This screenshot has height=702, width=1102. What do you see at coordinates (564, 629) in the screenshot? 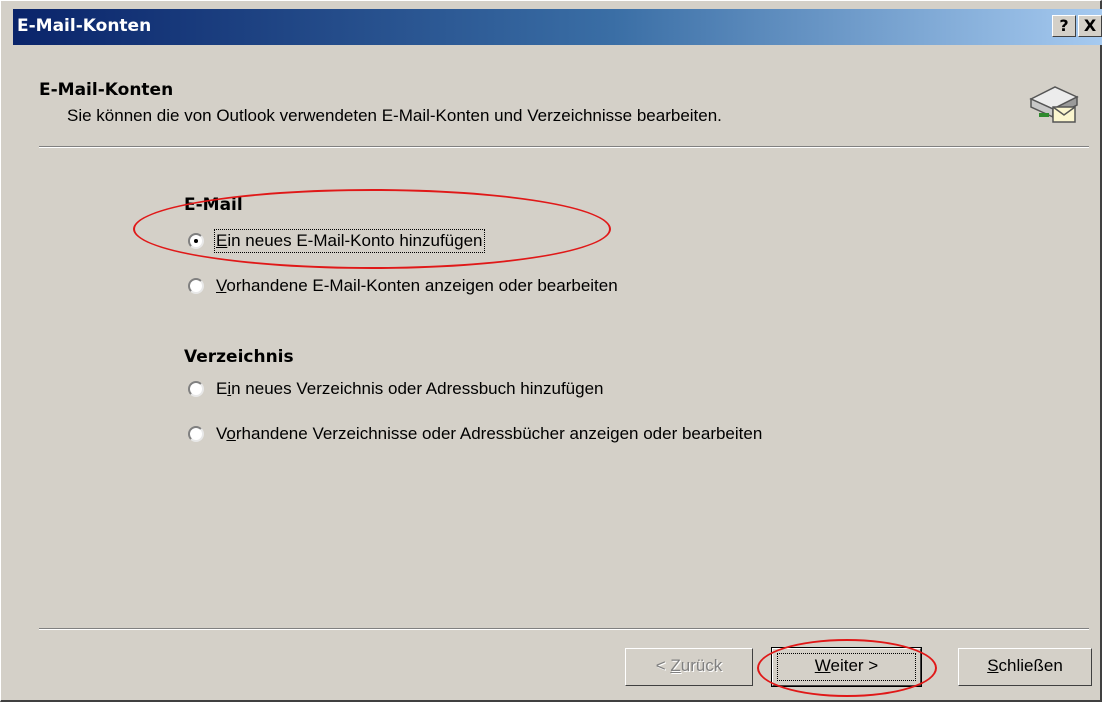
I see `footer-separator` at bounding box center [564, 629].